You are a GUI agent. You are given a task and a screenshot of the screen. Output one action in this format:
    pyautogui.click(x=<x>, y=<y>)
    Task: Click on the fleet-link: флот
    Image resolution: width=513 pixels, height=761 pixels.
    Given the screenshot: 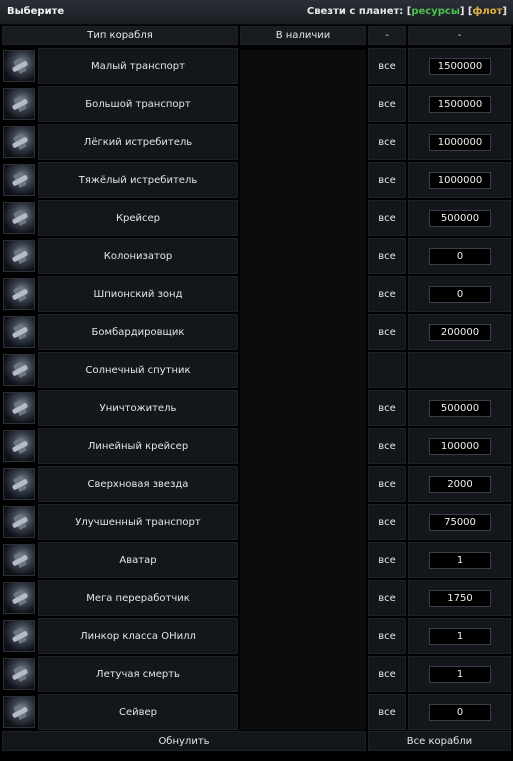 What is the action you would take?
    pyautogui.click(x=488, y=11)
    